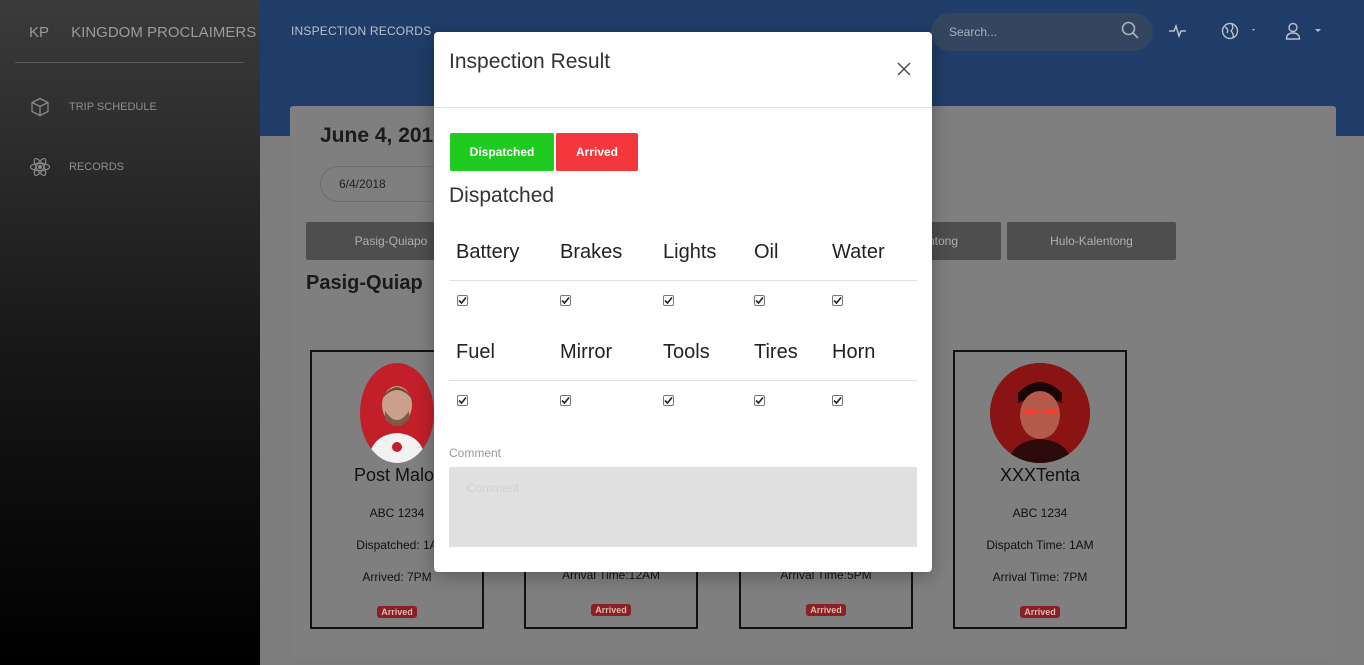 This screenshot has height=665, width=1364. I want to click on modal-title: Inspection Result, so click(530, 61).